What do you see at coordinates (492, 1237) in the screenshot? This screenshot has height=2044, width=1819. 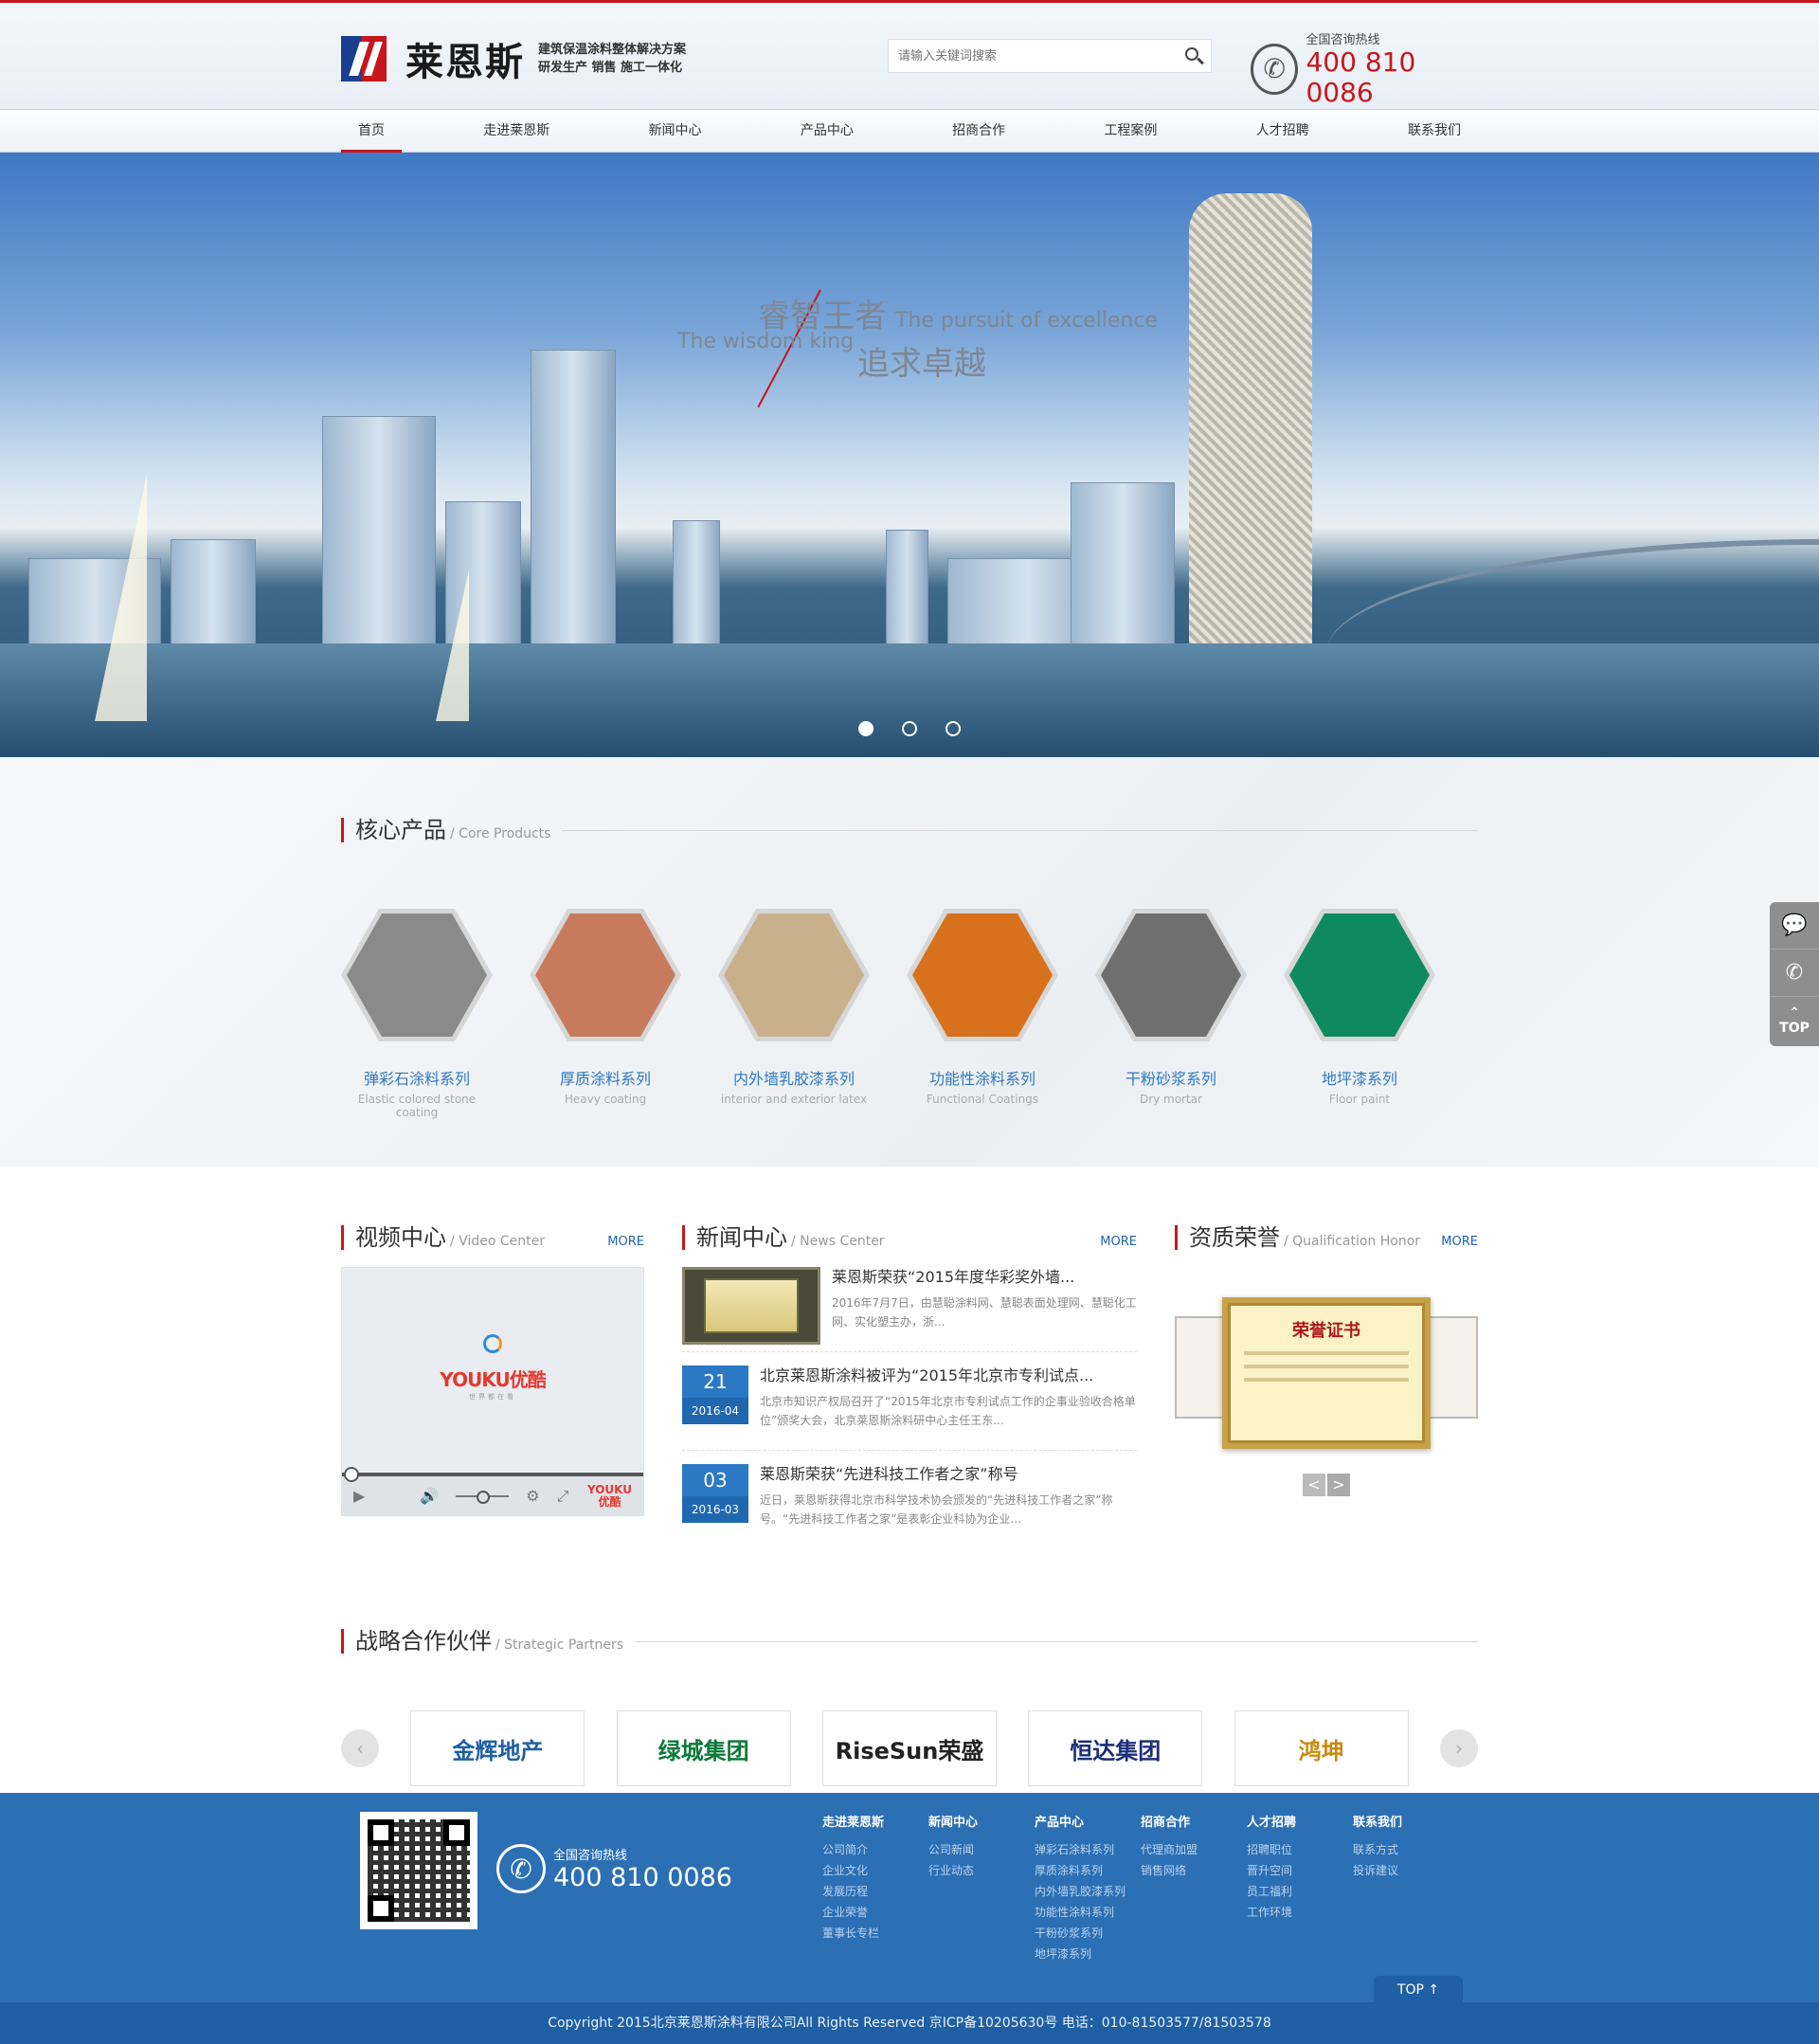 I see `section-title: 视频中心 / Video Center MORE` at bounding box center [492, 1237].